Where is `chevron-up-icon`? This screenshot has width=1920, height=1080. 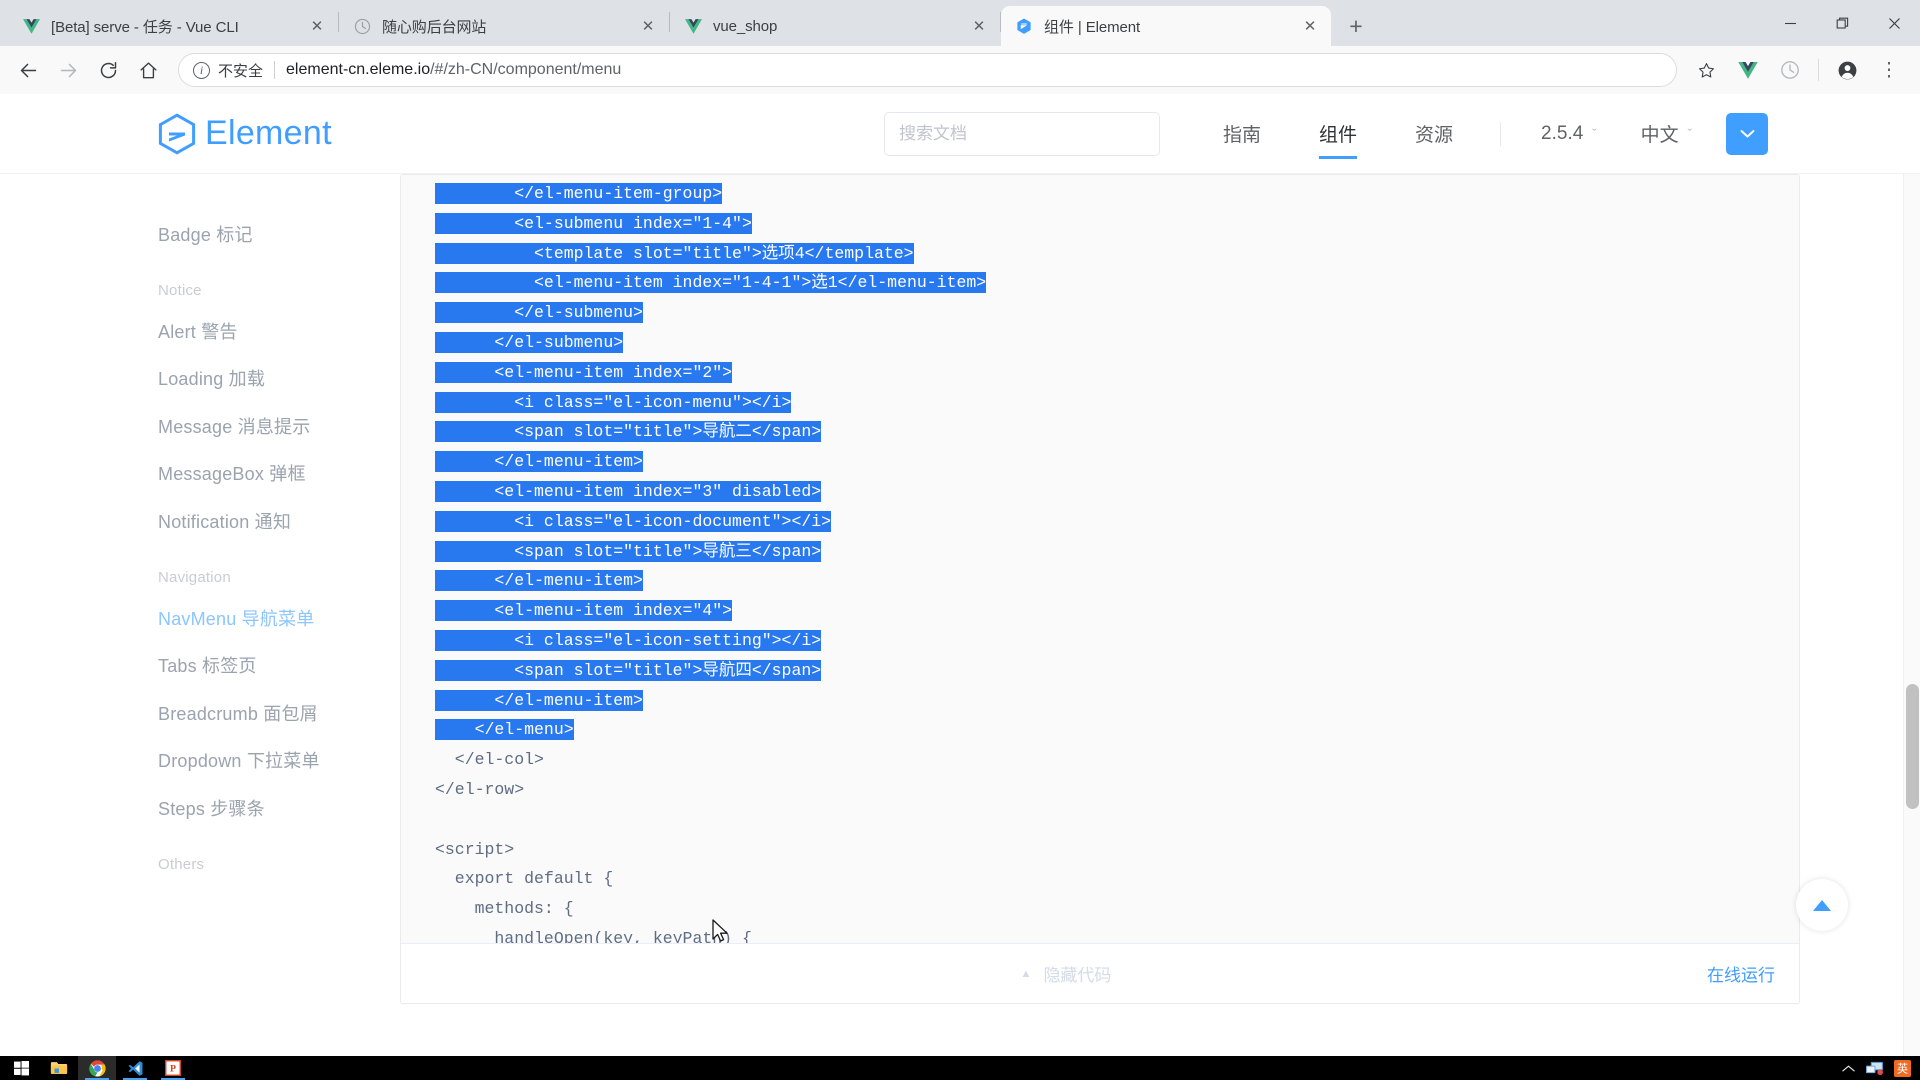
chevron-up-icon is located at coordinates (1848, 1068).